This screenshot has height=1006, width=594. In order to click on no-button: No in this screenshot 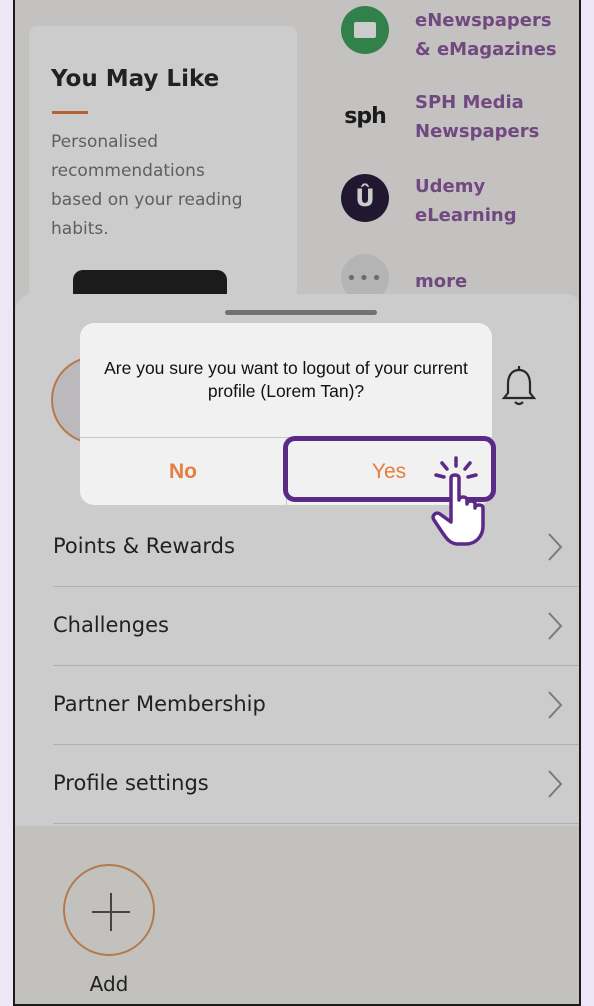, I will do `click(183, 471)`.